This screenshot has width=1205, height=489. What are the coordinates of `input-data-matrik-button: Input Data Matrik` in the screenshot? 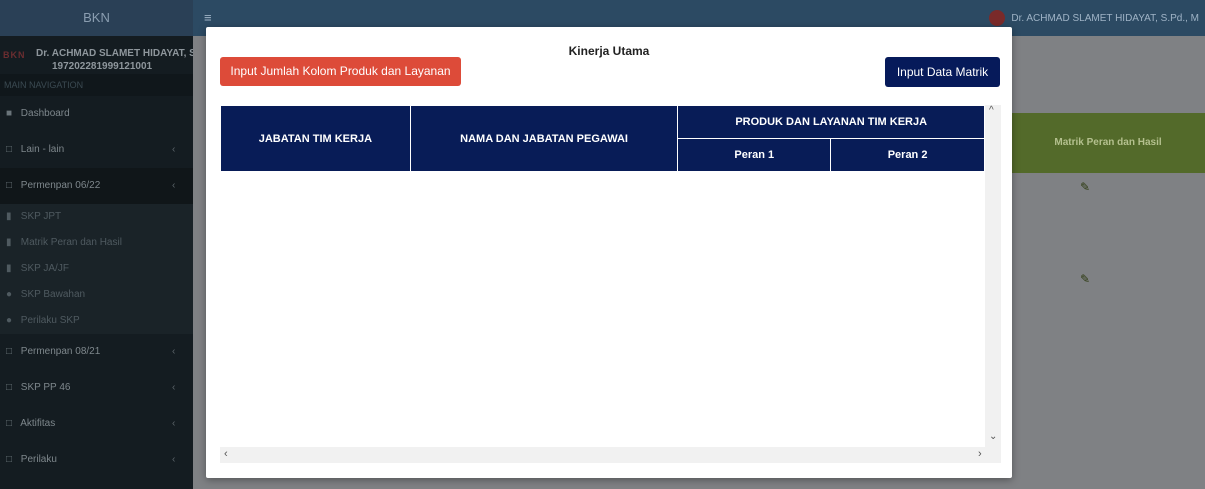 It's located at (942, 72).